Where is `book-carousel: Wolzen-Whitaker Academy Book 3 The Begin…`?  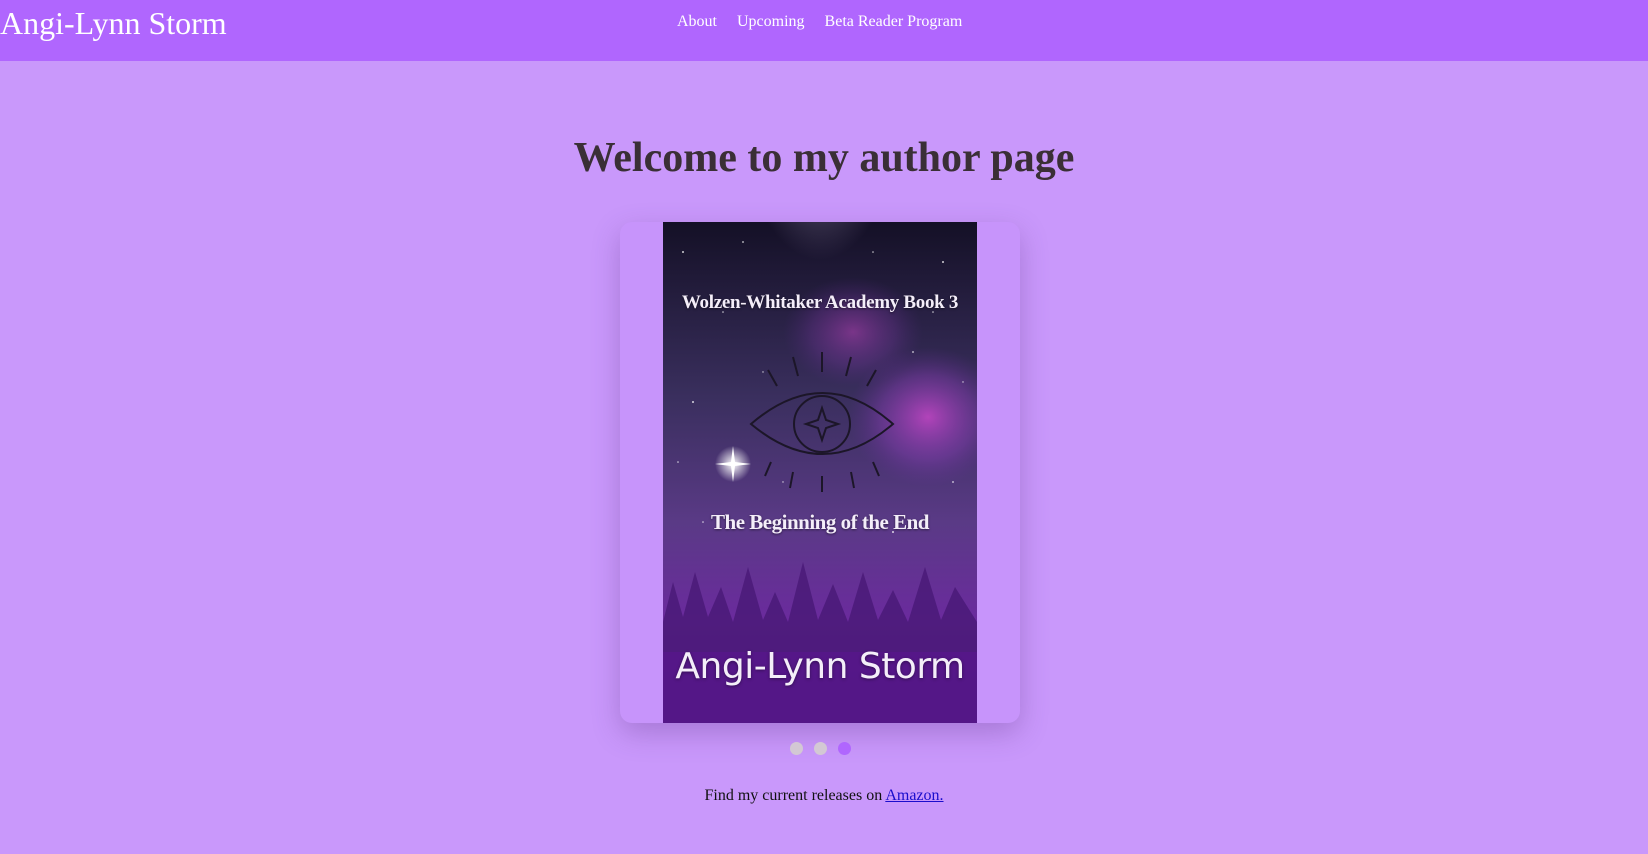
book-carousel: Wolzen-Whitaker Academy Book 3 The Begin… is located at coordinates (820, 472).